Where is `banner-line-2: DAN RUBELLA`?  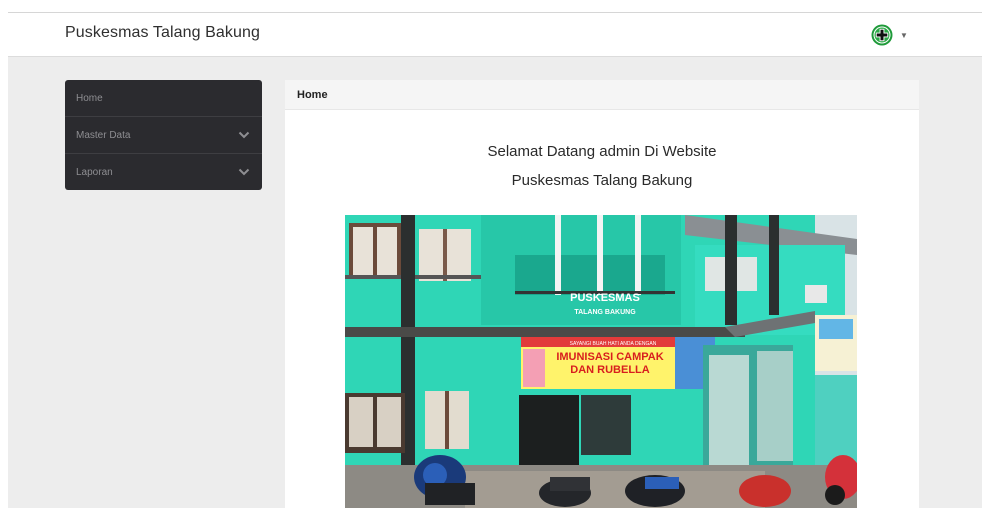 banner-line-2: DAN RUBELLA is located at coordinates (609, 370).